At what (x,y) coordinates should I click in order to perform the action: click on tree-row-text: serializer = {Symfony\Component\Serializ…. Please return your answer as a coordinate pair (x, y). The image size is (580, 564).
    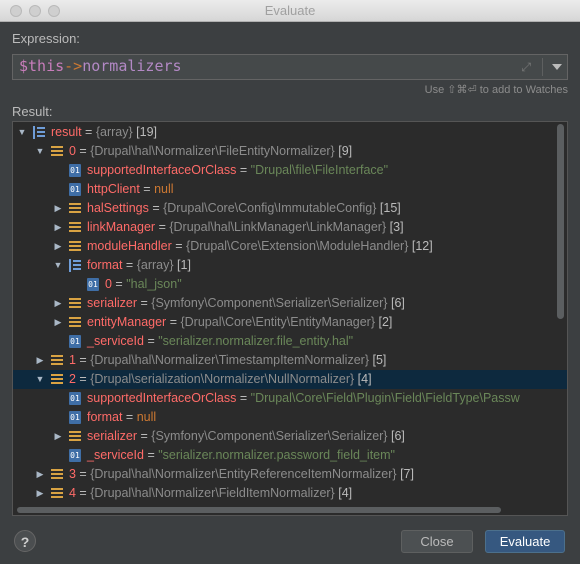
    Looking at the image, I should click on (246, 303).